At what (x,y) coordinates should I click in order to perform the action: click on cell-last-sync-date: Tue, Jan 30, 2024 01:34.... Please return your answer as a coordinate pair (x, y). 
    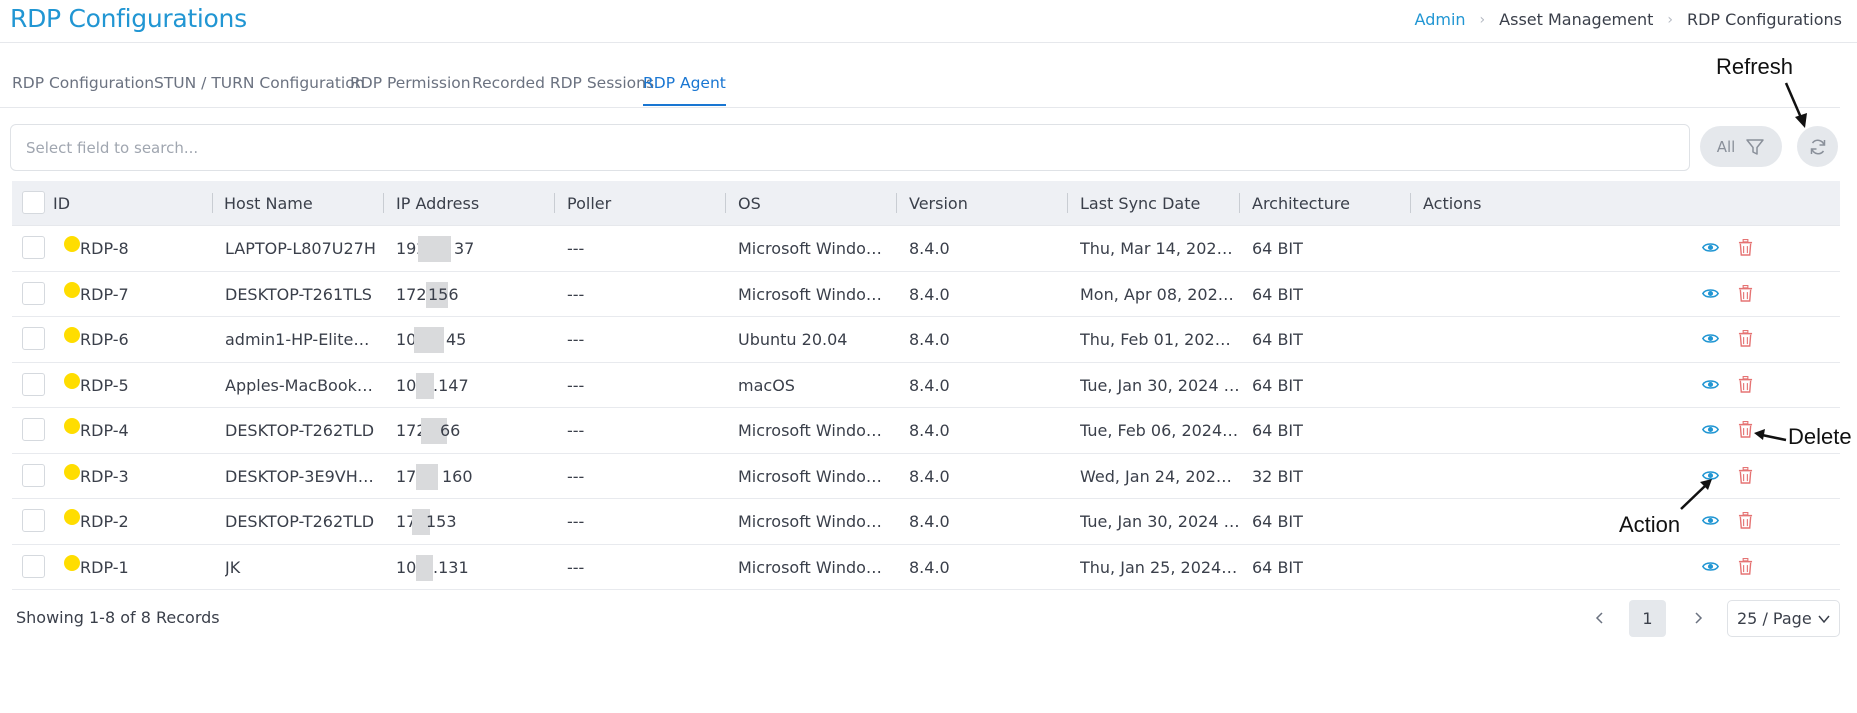
    Looking at the image, I should click on (1160, 385).